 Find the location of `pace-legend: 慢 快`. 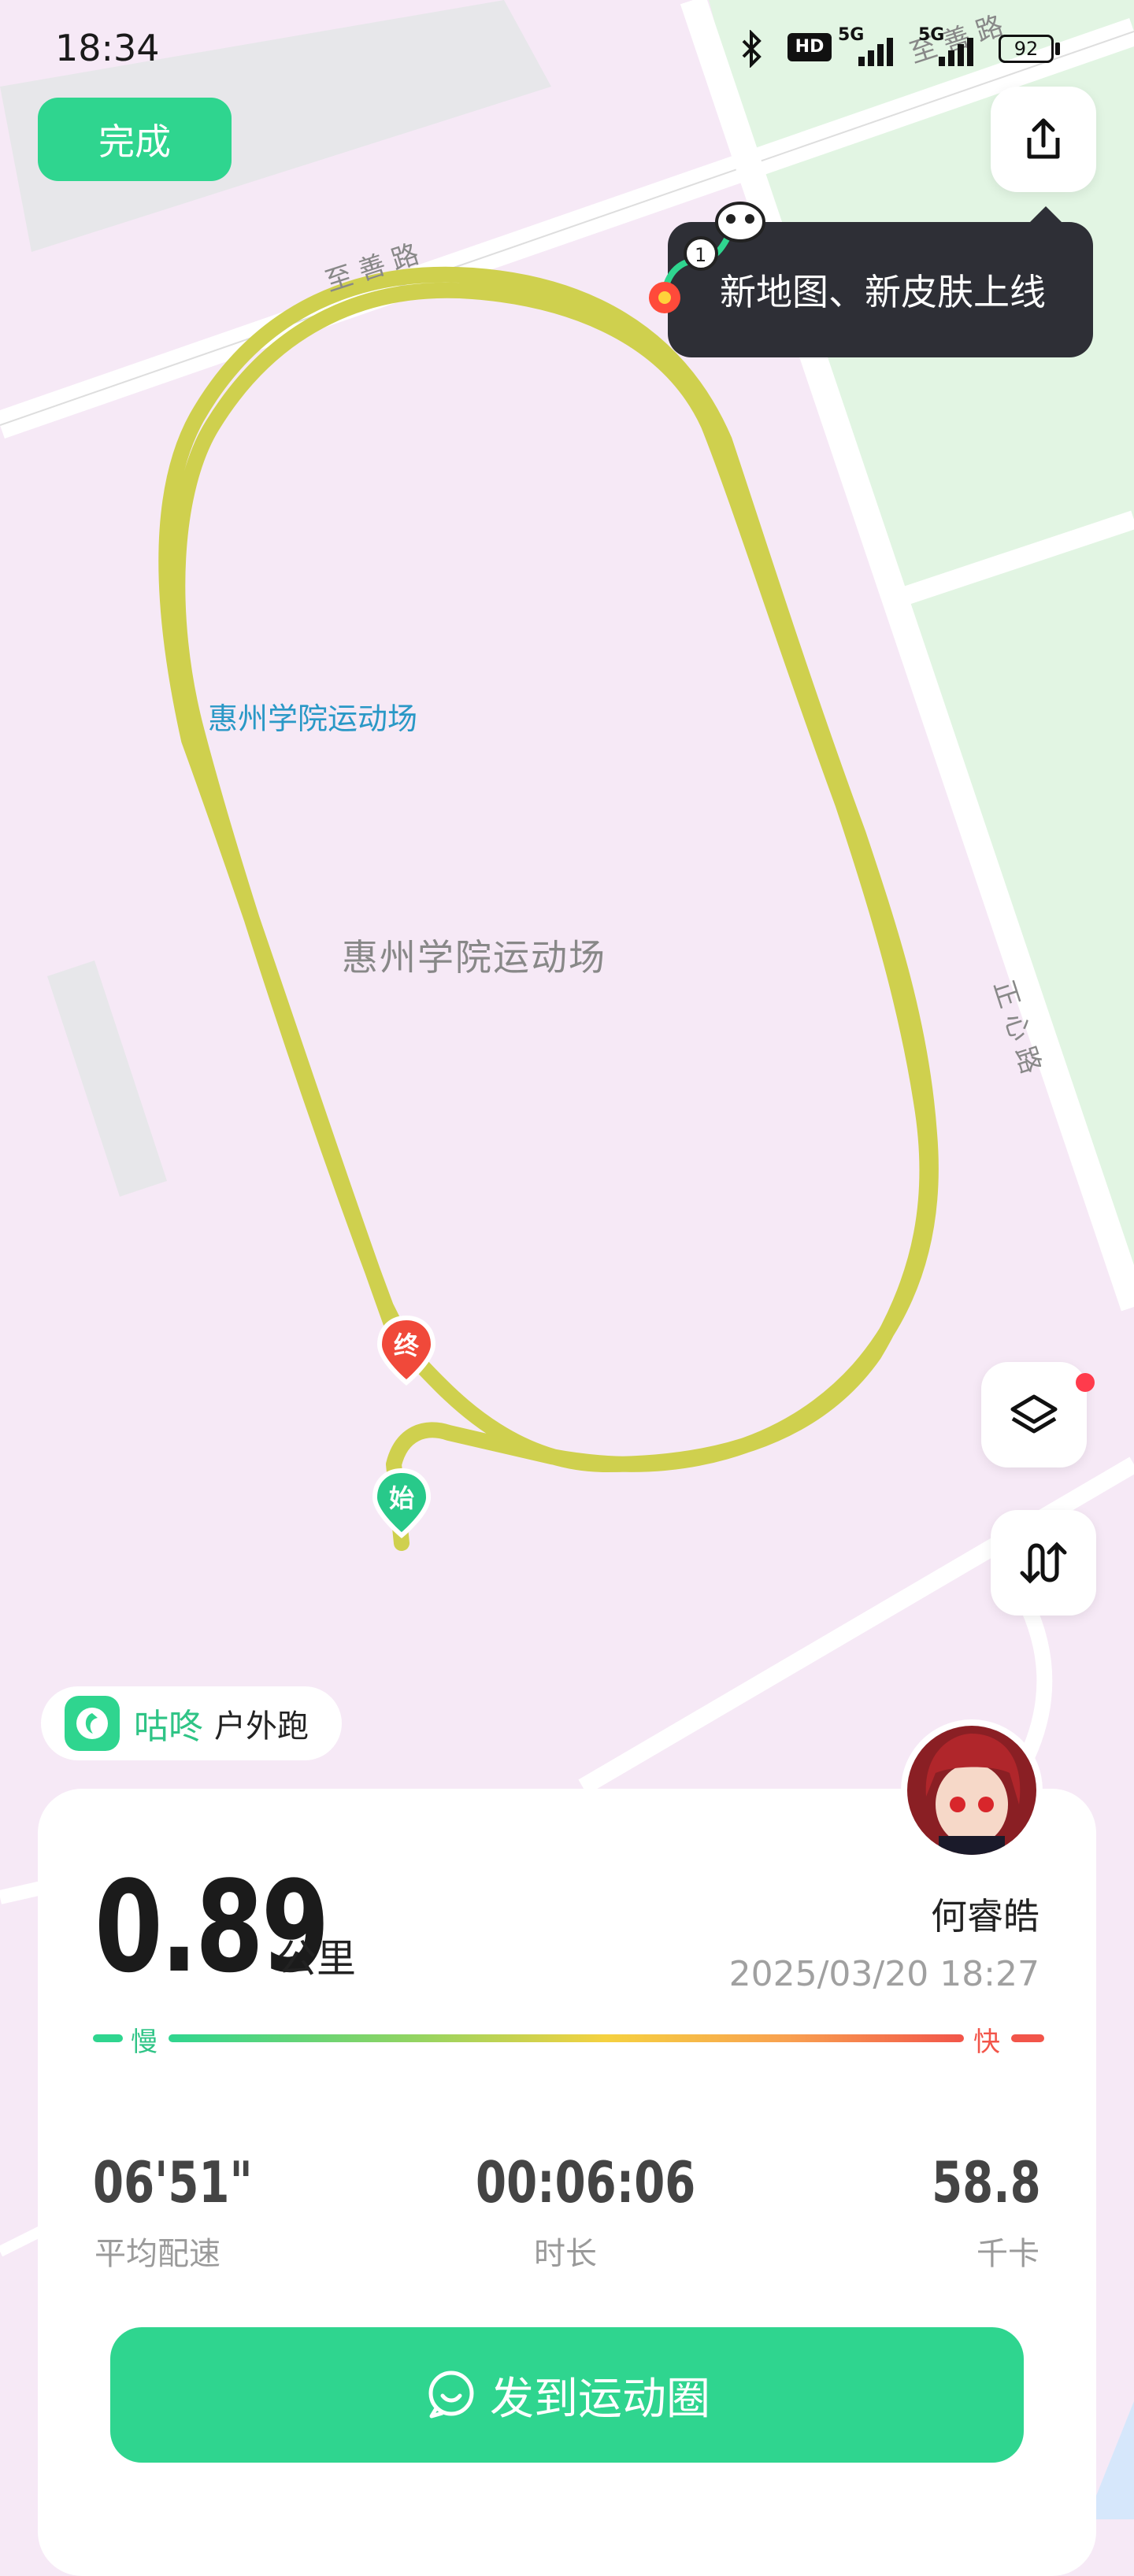

pace-legend: 慢 快 is located at coordinates (568, 2041).